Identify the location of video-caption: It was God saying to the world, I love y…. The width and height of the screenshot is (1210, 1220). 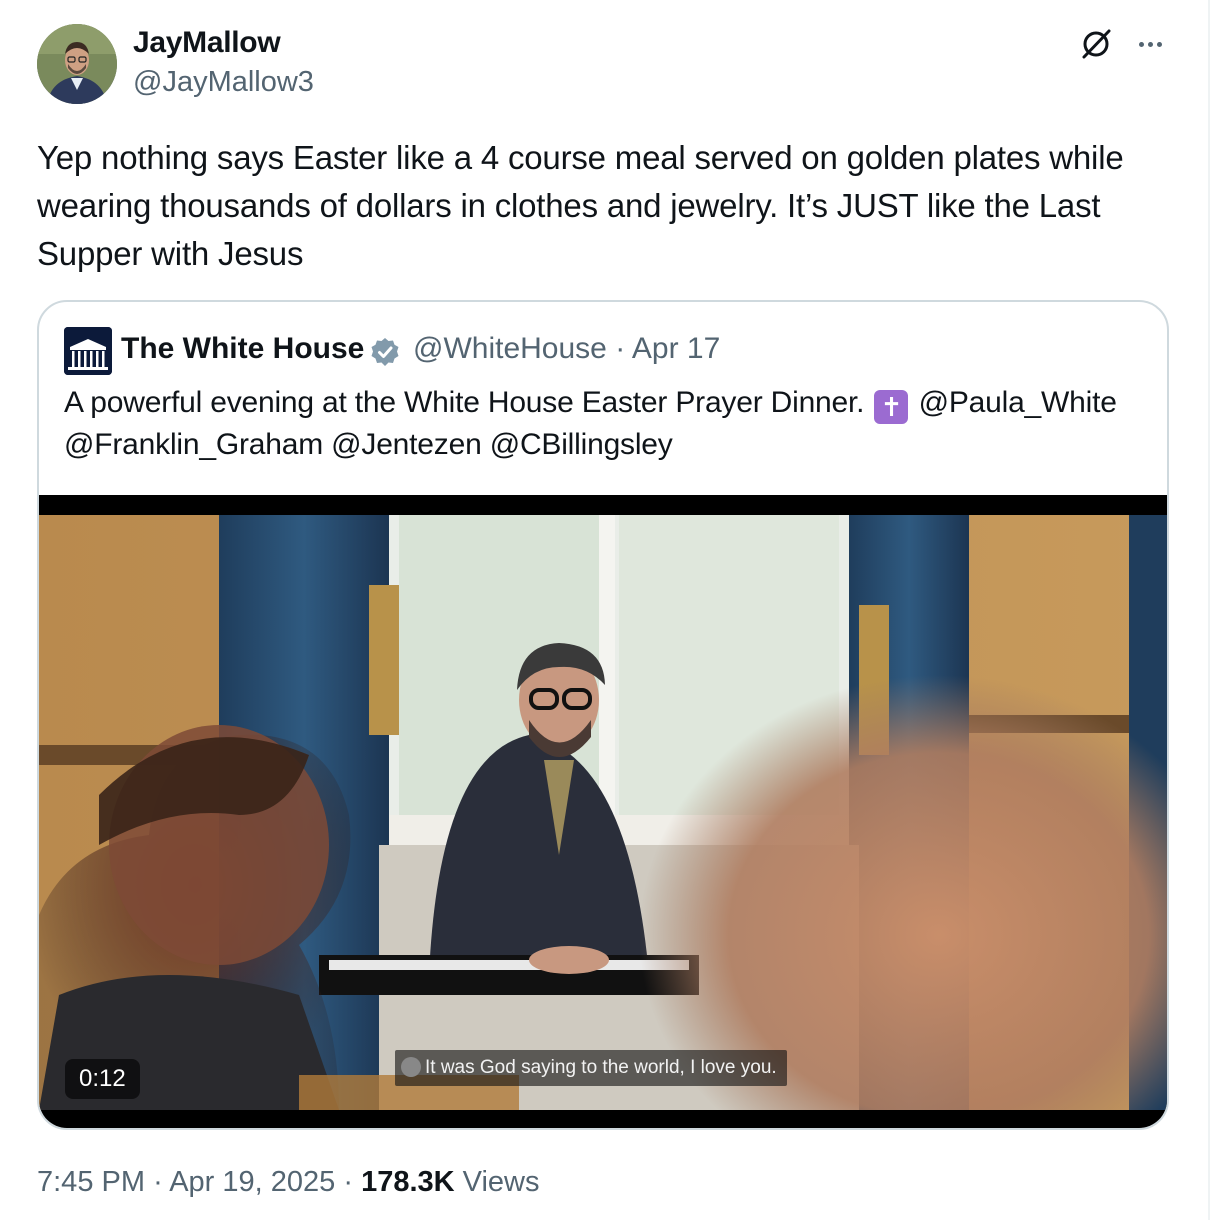
(591, 1068).